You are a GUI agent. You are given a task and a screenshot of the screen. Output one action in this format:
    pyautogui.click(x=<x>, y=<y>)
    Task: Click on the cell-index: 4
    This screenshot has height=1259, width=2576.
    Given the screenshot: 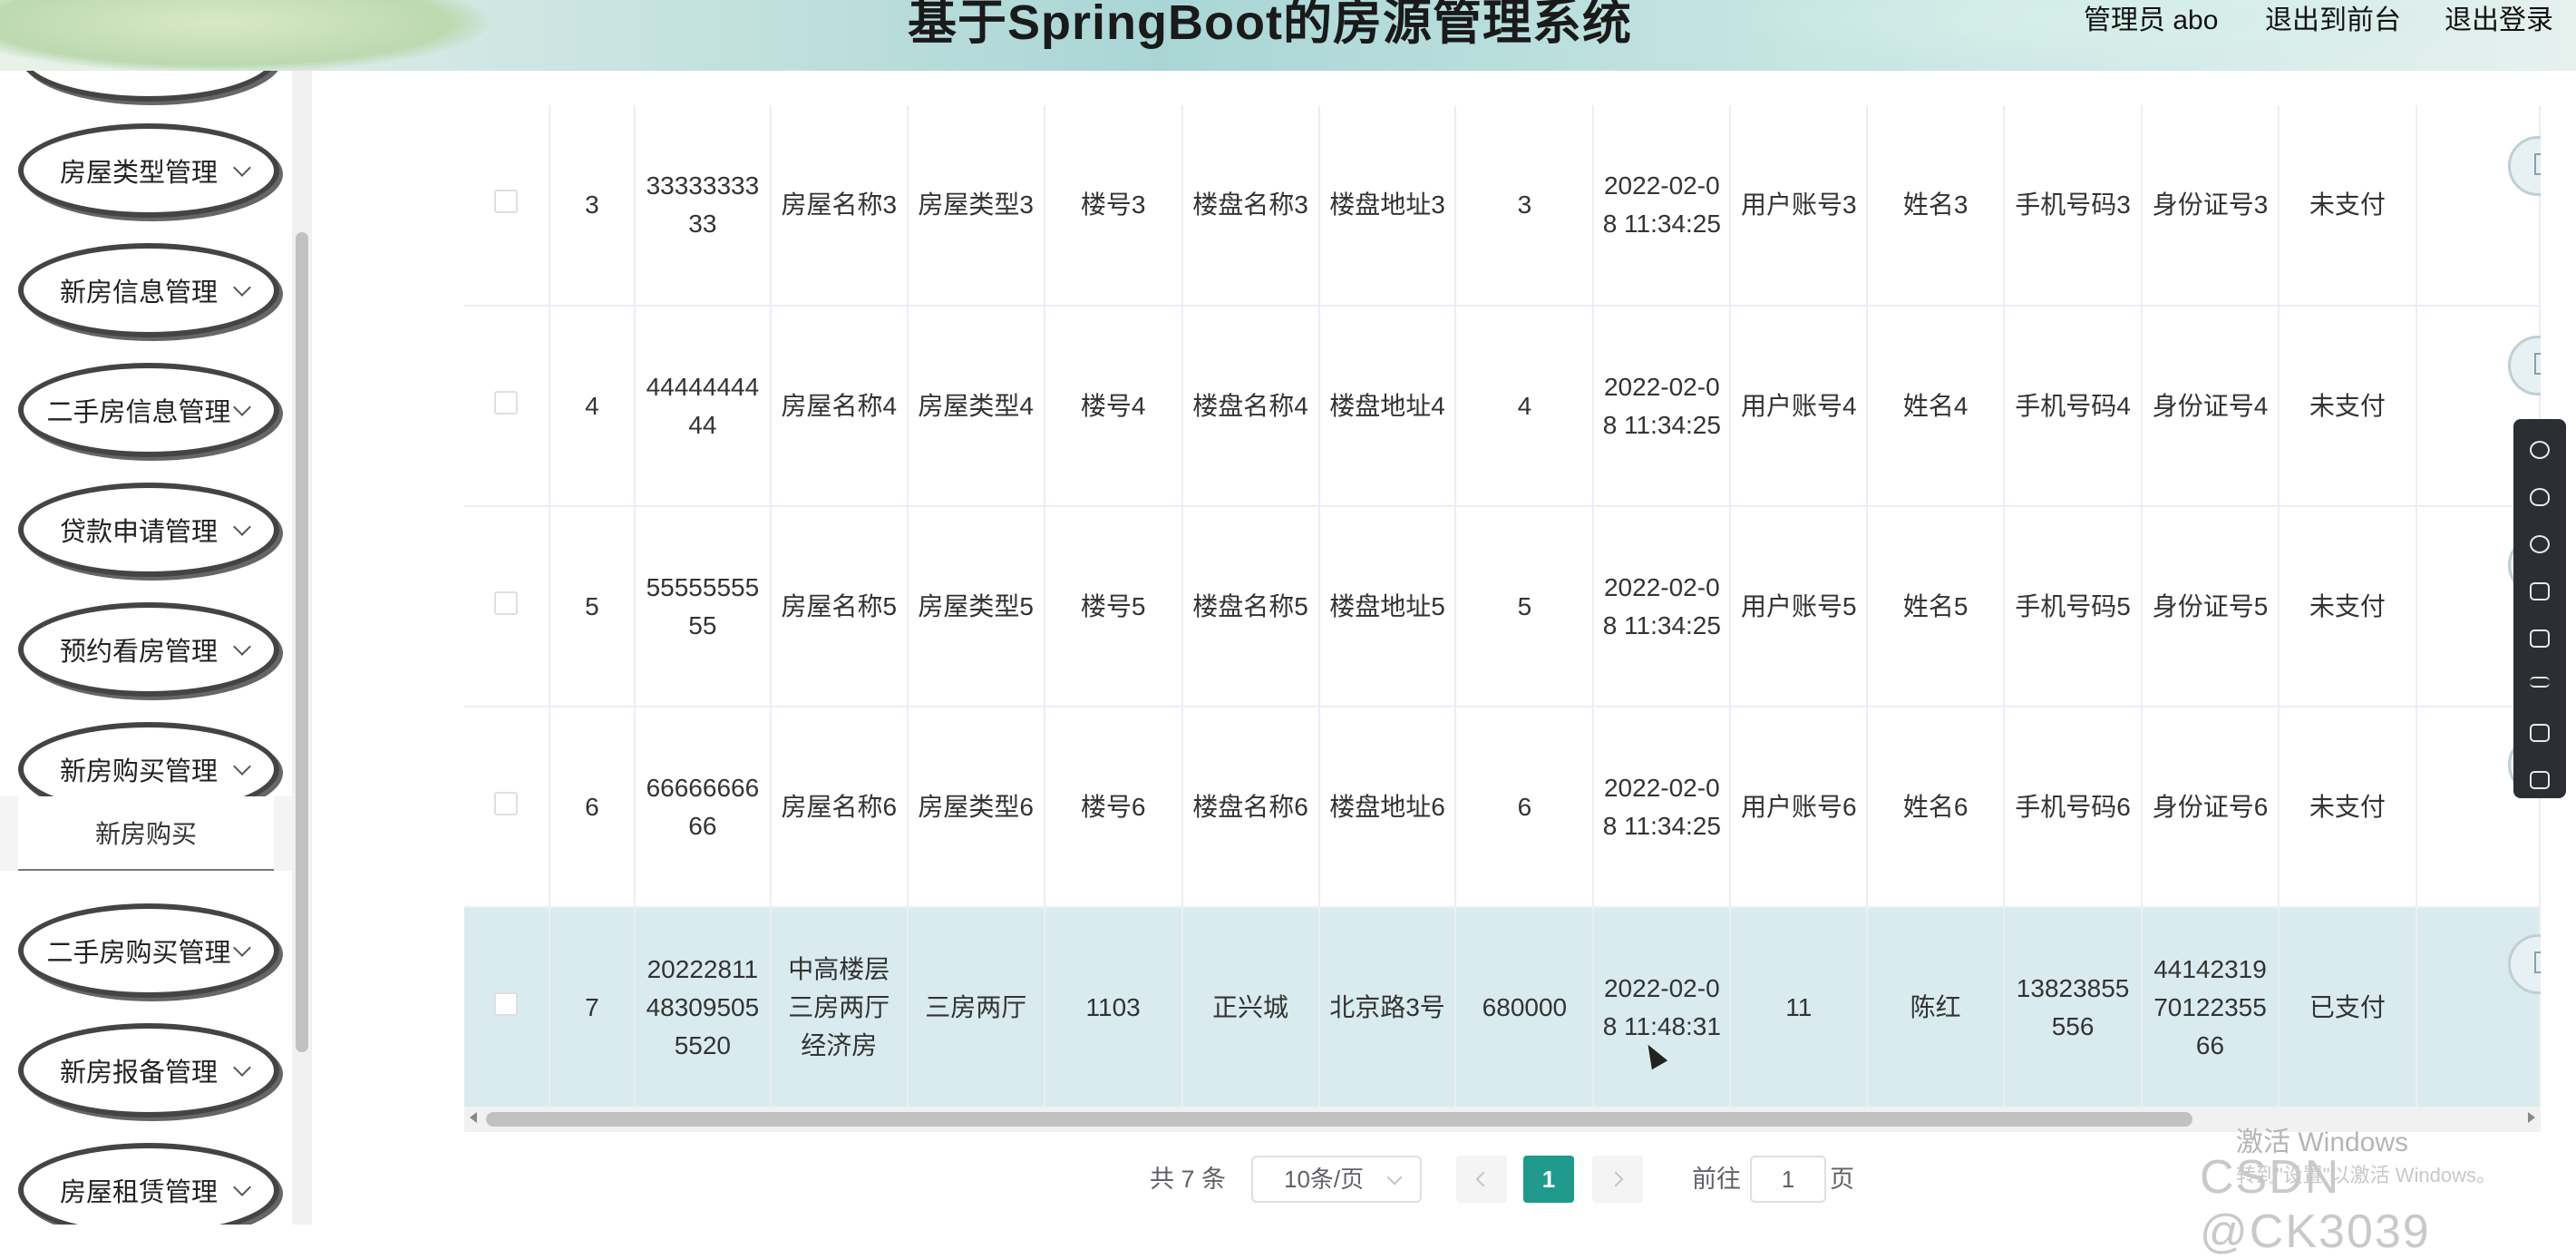 What is the action you would take?
    pyautogui.click(x=592, y=406)
    